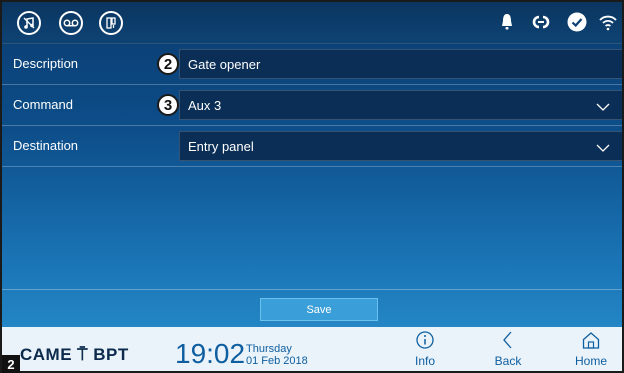 The width and height of the screenshot is (624, 373). What do you see at coordinates (508, 350) in the screenshot?
I see `back-button: Back` at bounding box center [508, 350].